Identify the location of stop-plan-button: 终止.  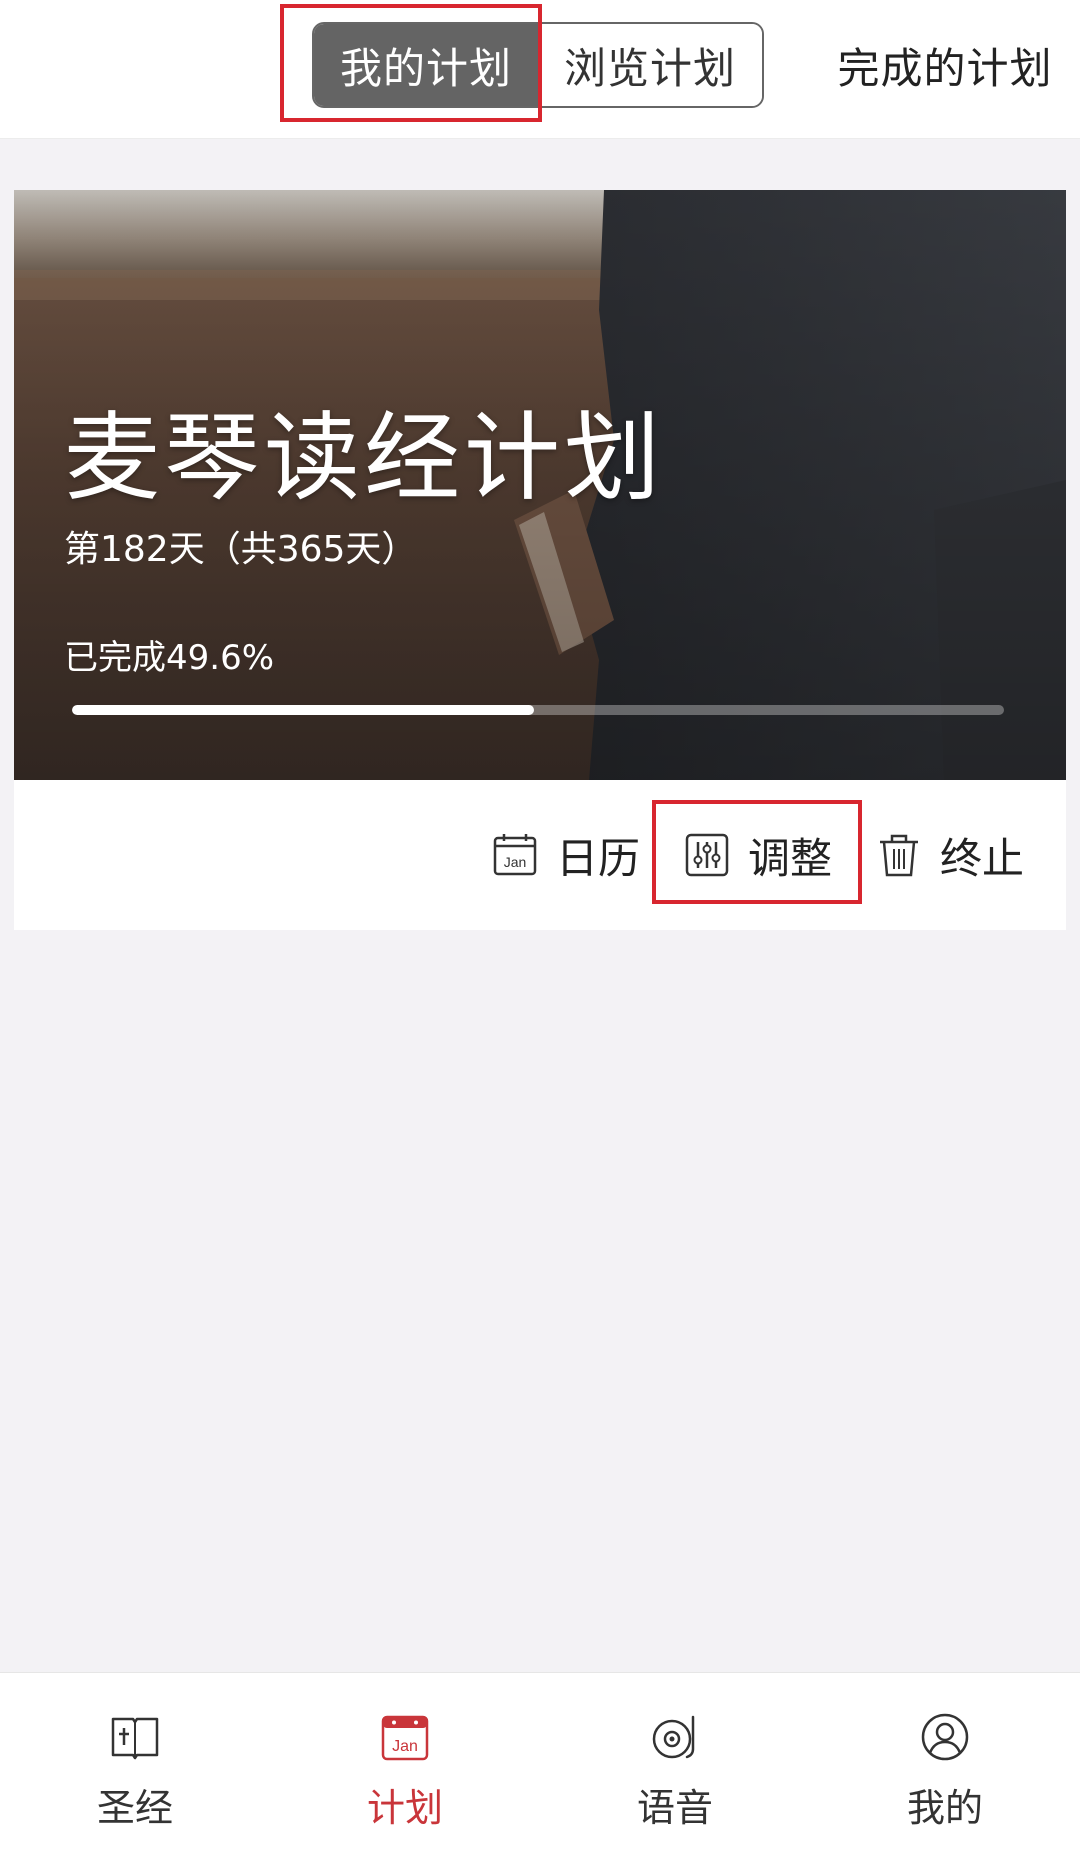
(949, 855).